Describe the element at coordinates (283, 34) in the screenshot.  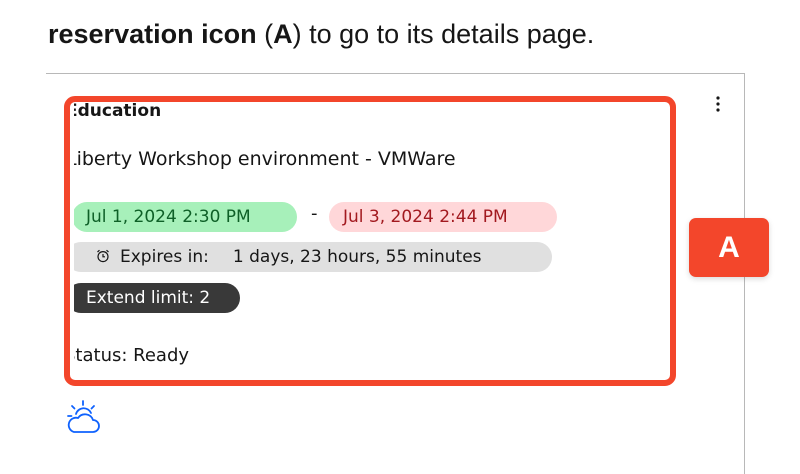
I see `instruction-label-letter: A` at that location.